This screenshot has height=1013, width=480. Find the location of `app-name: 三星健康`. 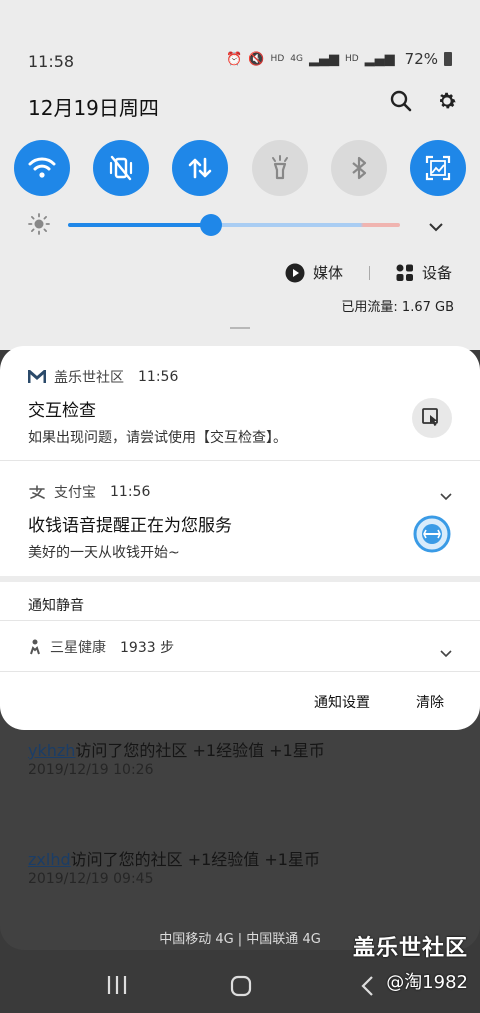

app-name: 三星健康 is located at coordinates (78, 648).